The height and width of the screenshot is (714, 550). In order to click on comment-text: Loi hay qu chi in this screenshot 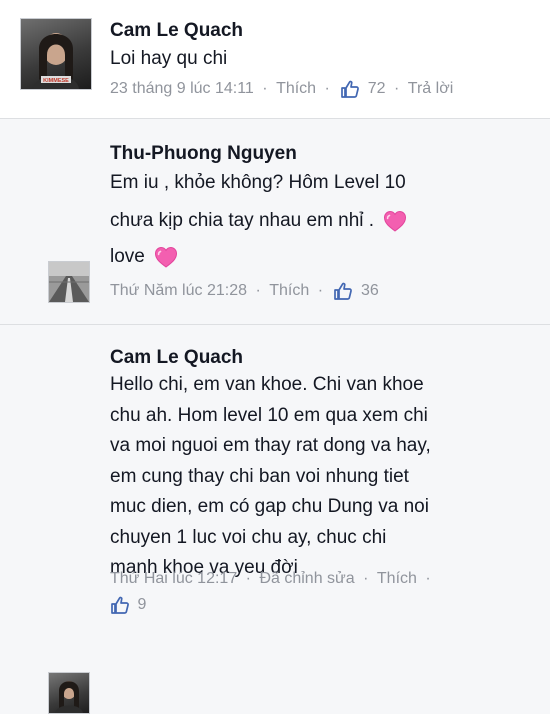, I will do `click(168, 59)`.